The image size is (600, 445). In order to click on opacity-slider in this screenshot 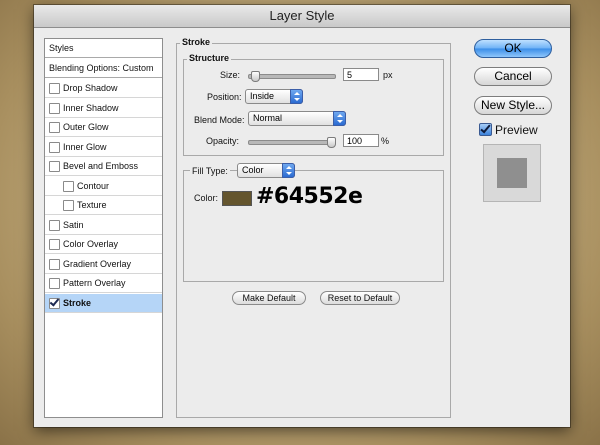, I will do `click(292, 142)`.